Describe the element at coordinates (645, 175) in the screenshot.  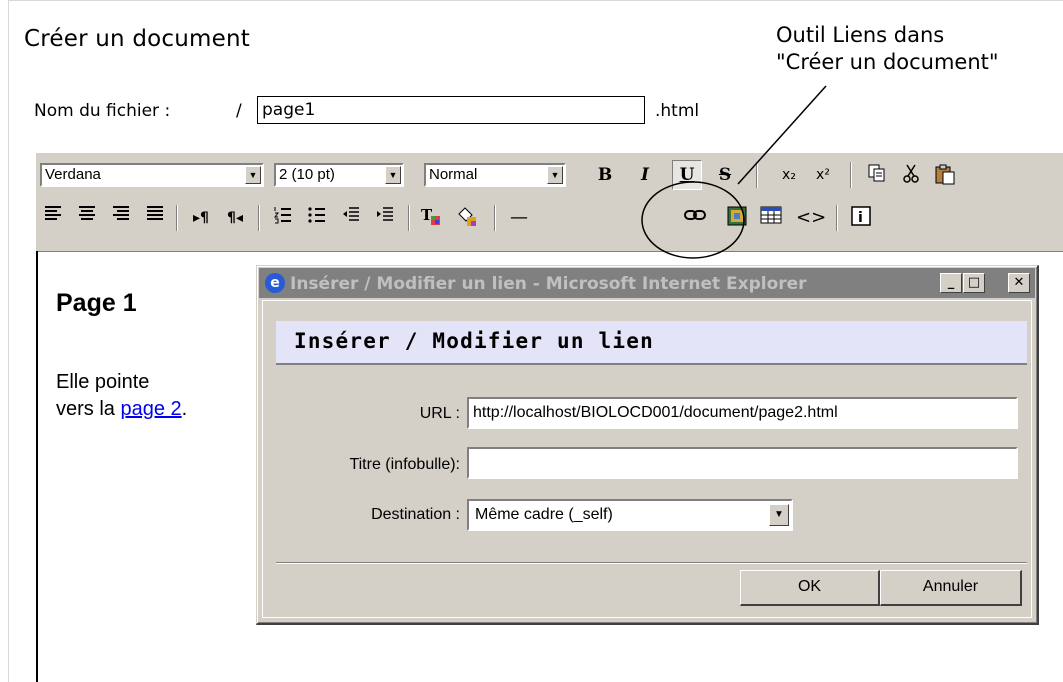
I see `italic-button: I` at that location.